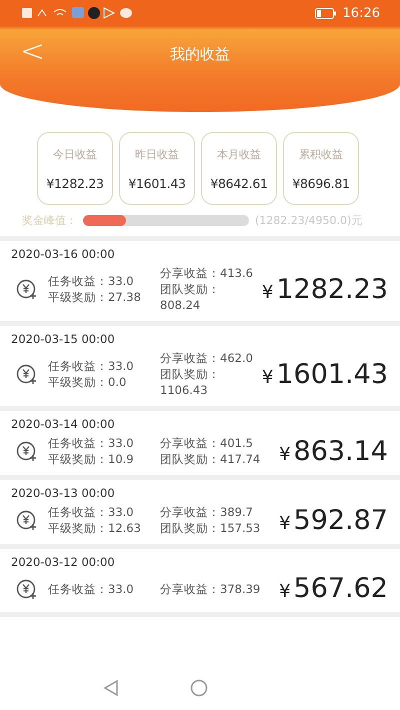  Describe the element at coordinates (211, 528) in the screenshot. I see `earning-item: 团队奖励：157.53` at that location.